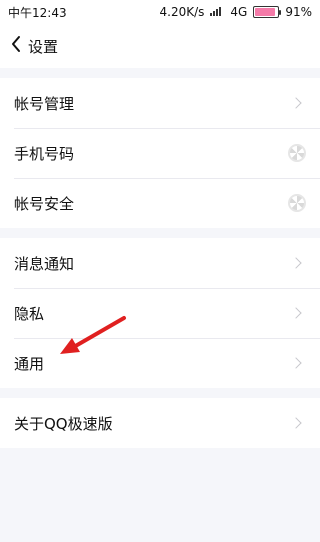 The image size is (320, 542). I want to click on battery-fill, so click(265, 12).